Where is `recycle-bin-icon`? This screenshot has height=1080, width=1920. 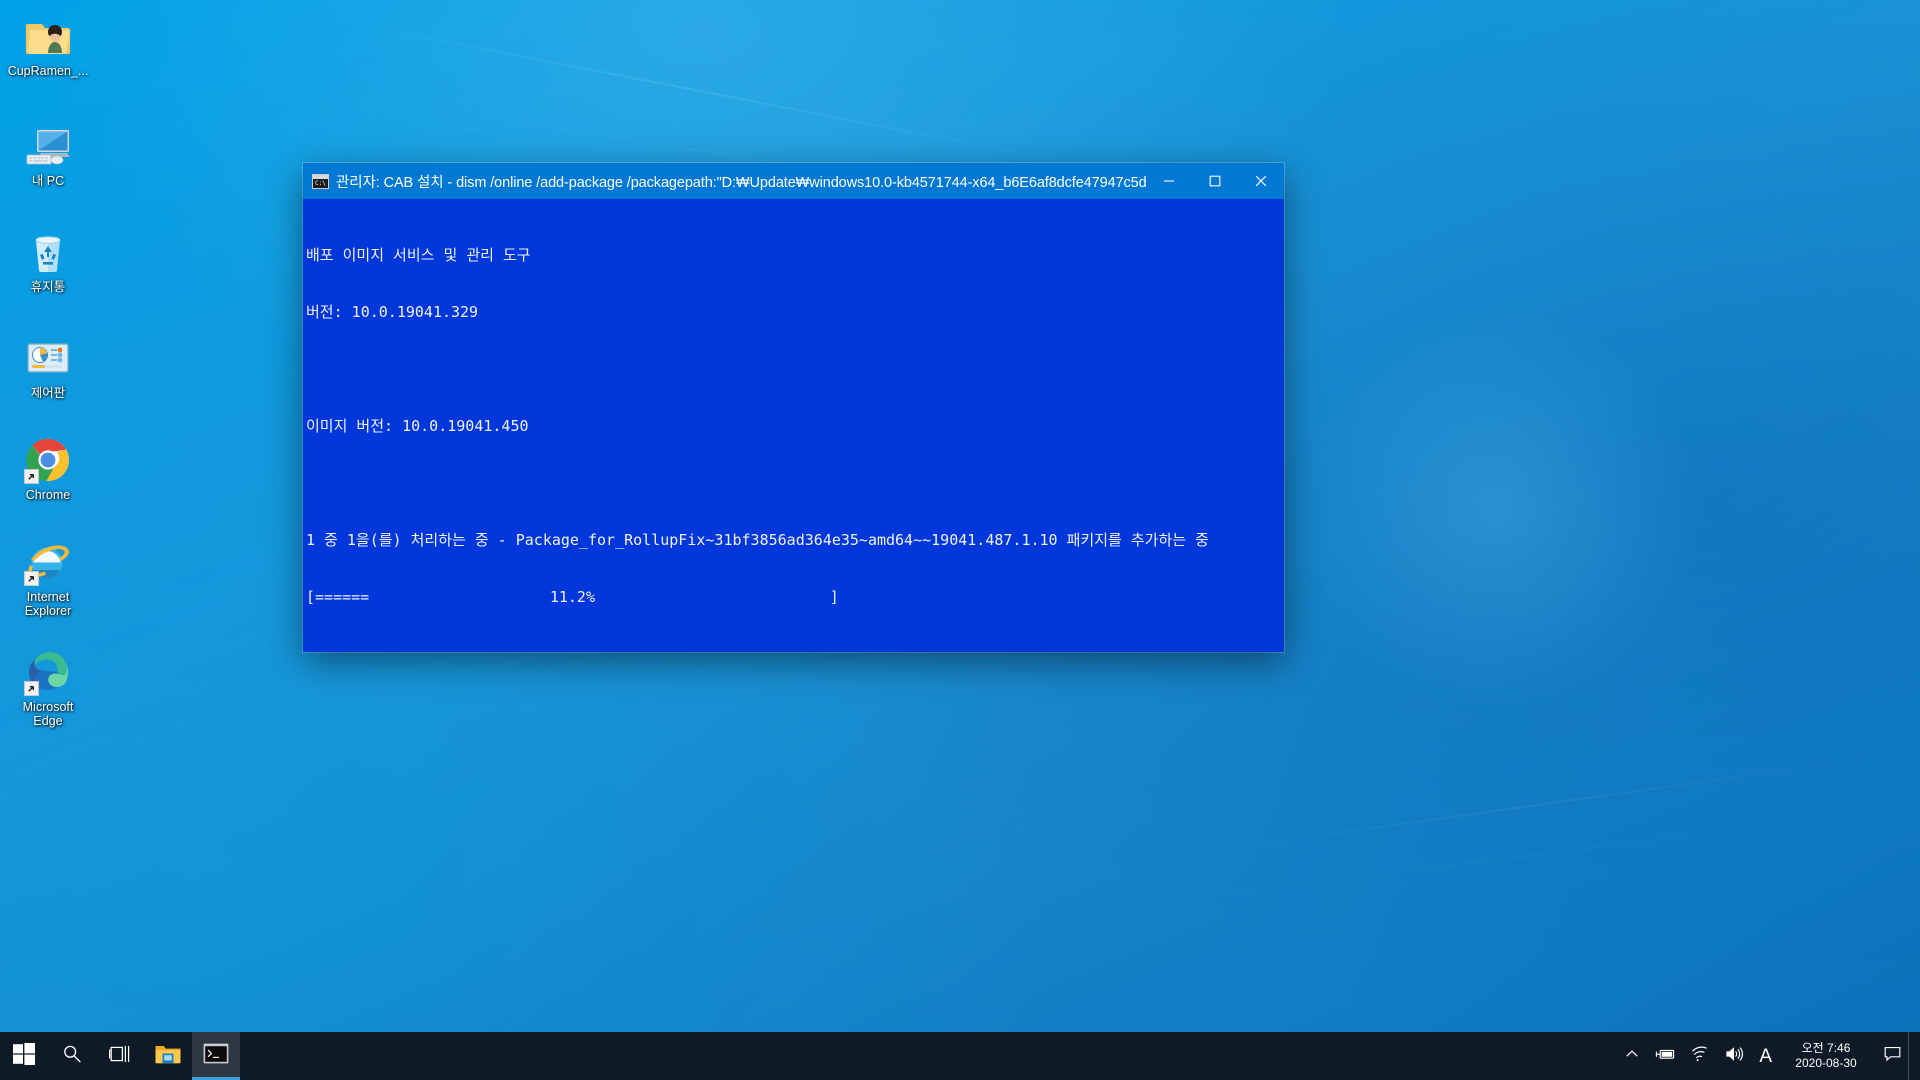 recycle-bin-icon is located at coordinates (48, 252).